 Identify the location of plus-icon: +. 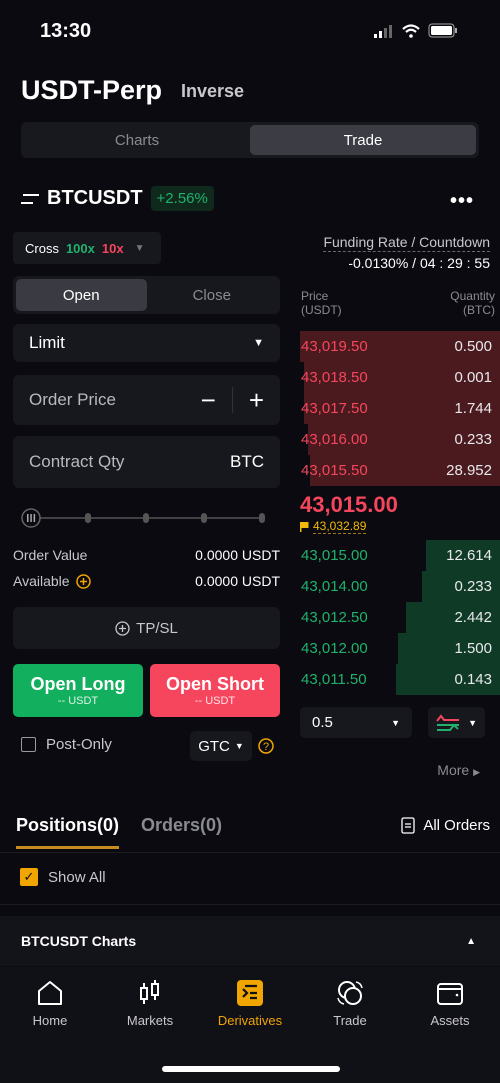
(256, 400).